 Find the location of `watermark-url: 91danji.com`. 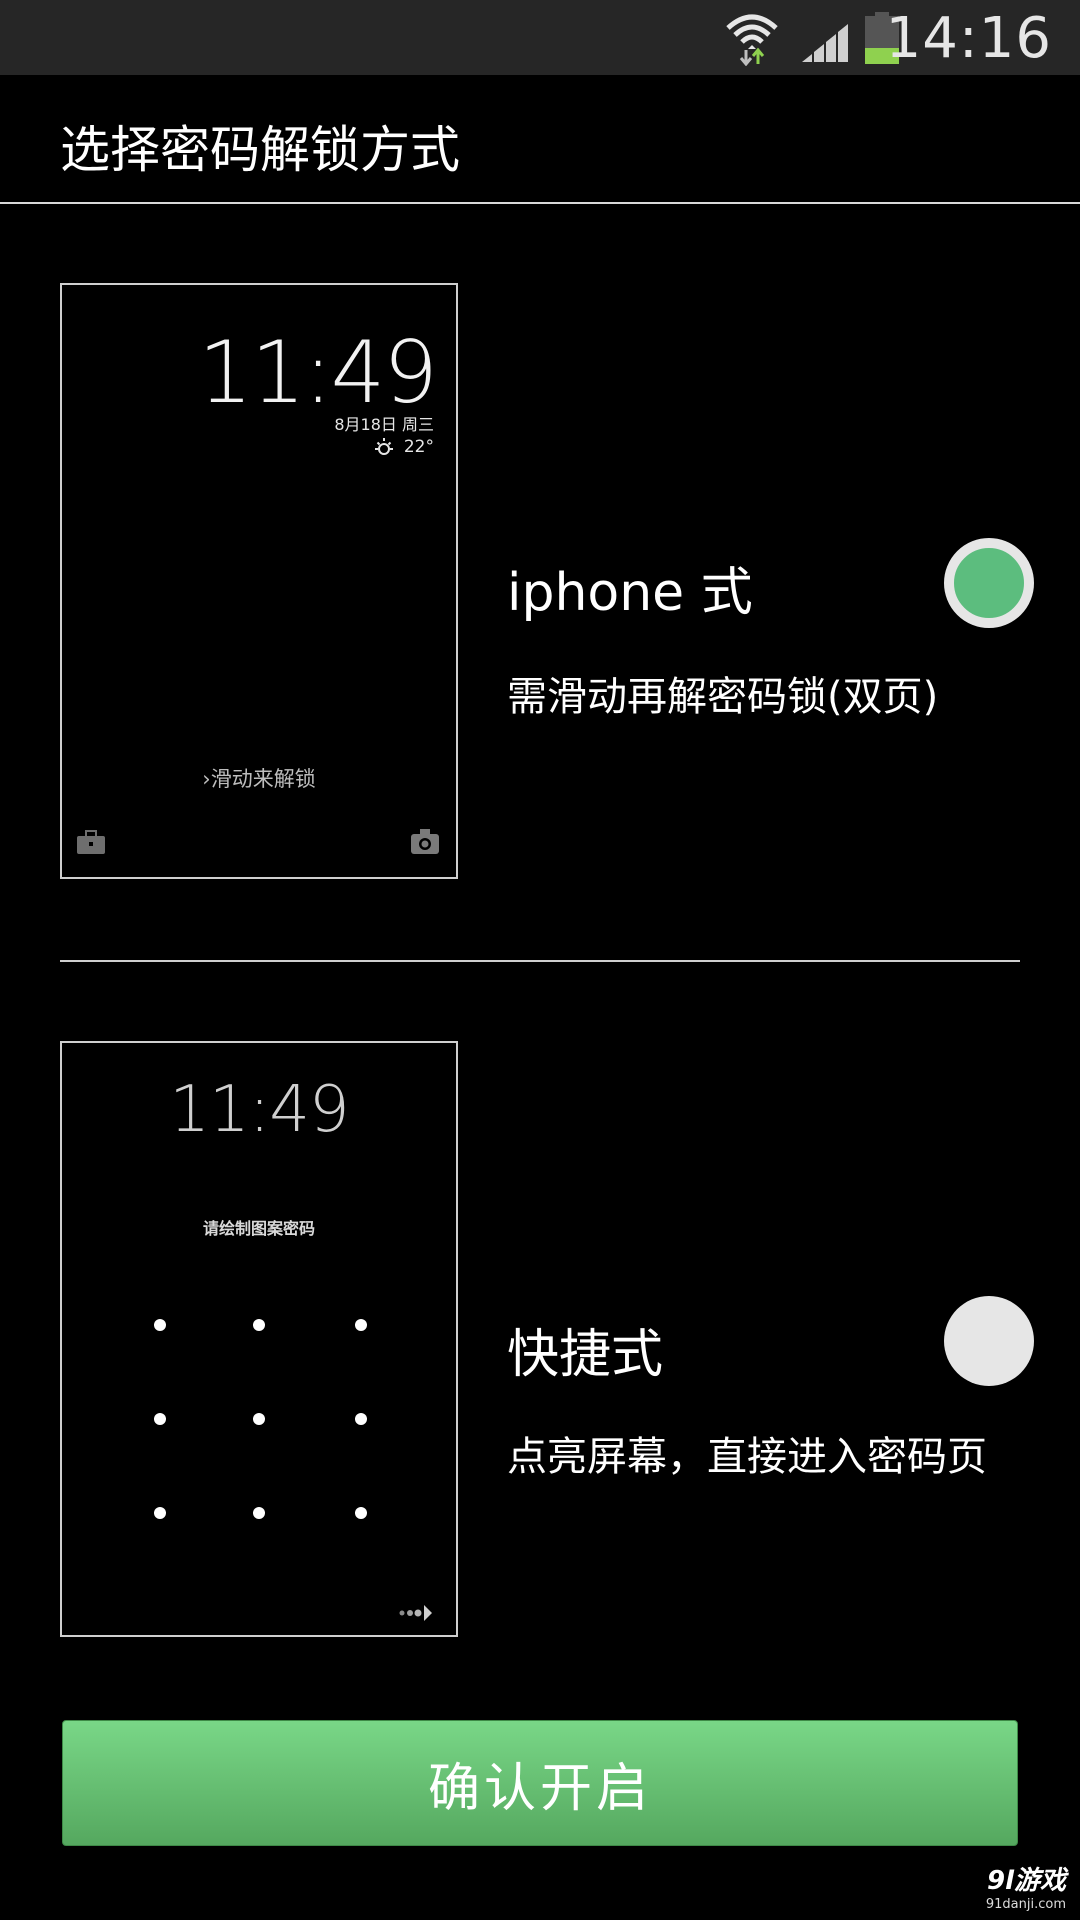

watermark-url: 91danji.com is located at coordinates (1025, 1904).